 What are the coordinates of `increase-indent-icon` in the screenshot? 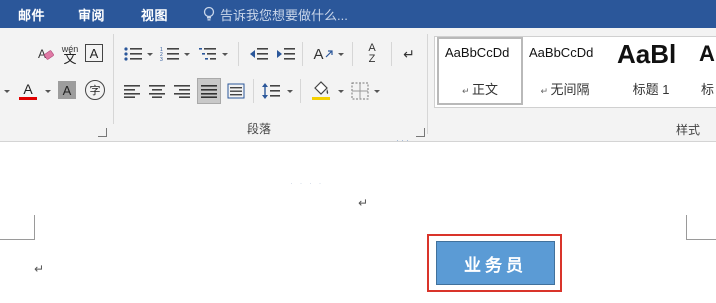 It's located at (286, 54).